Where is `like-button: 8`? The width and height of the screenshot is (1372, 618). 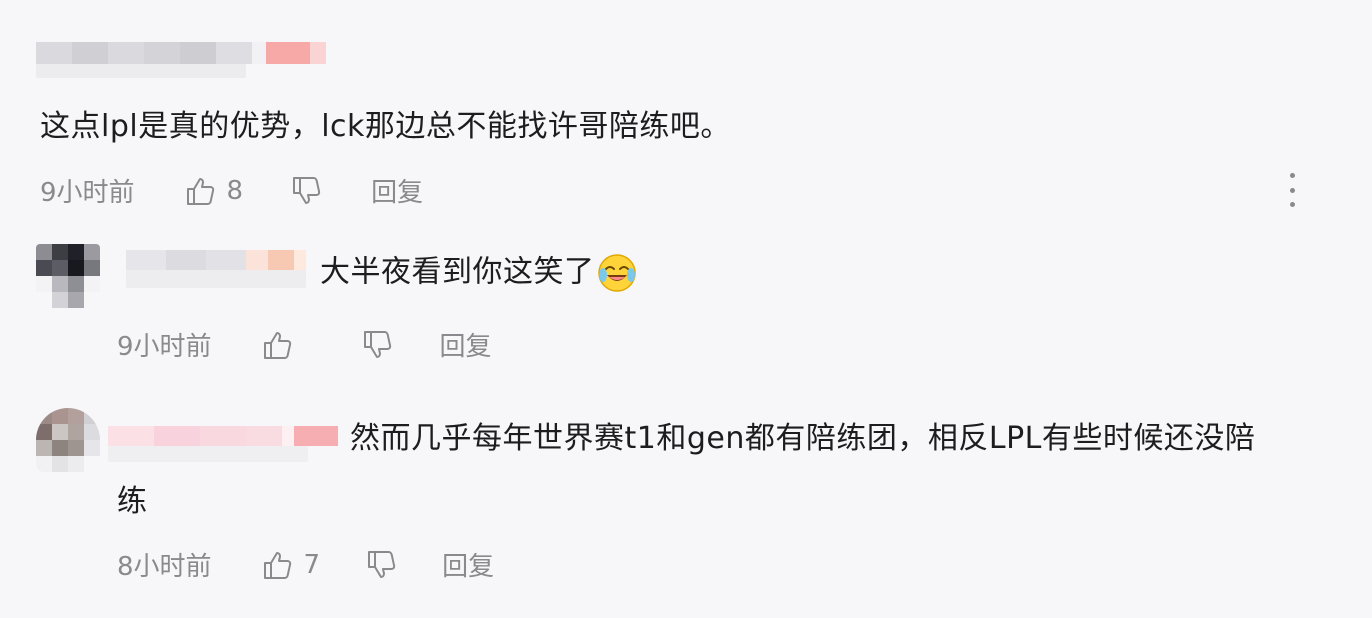
like-button: 8 is located at coordinates (214, 191).